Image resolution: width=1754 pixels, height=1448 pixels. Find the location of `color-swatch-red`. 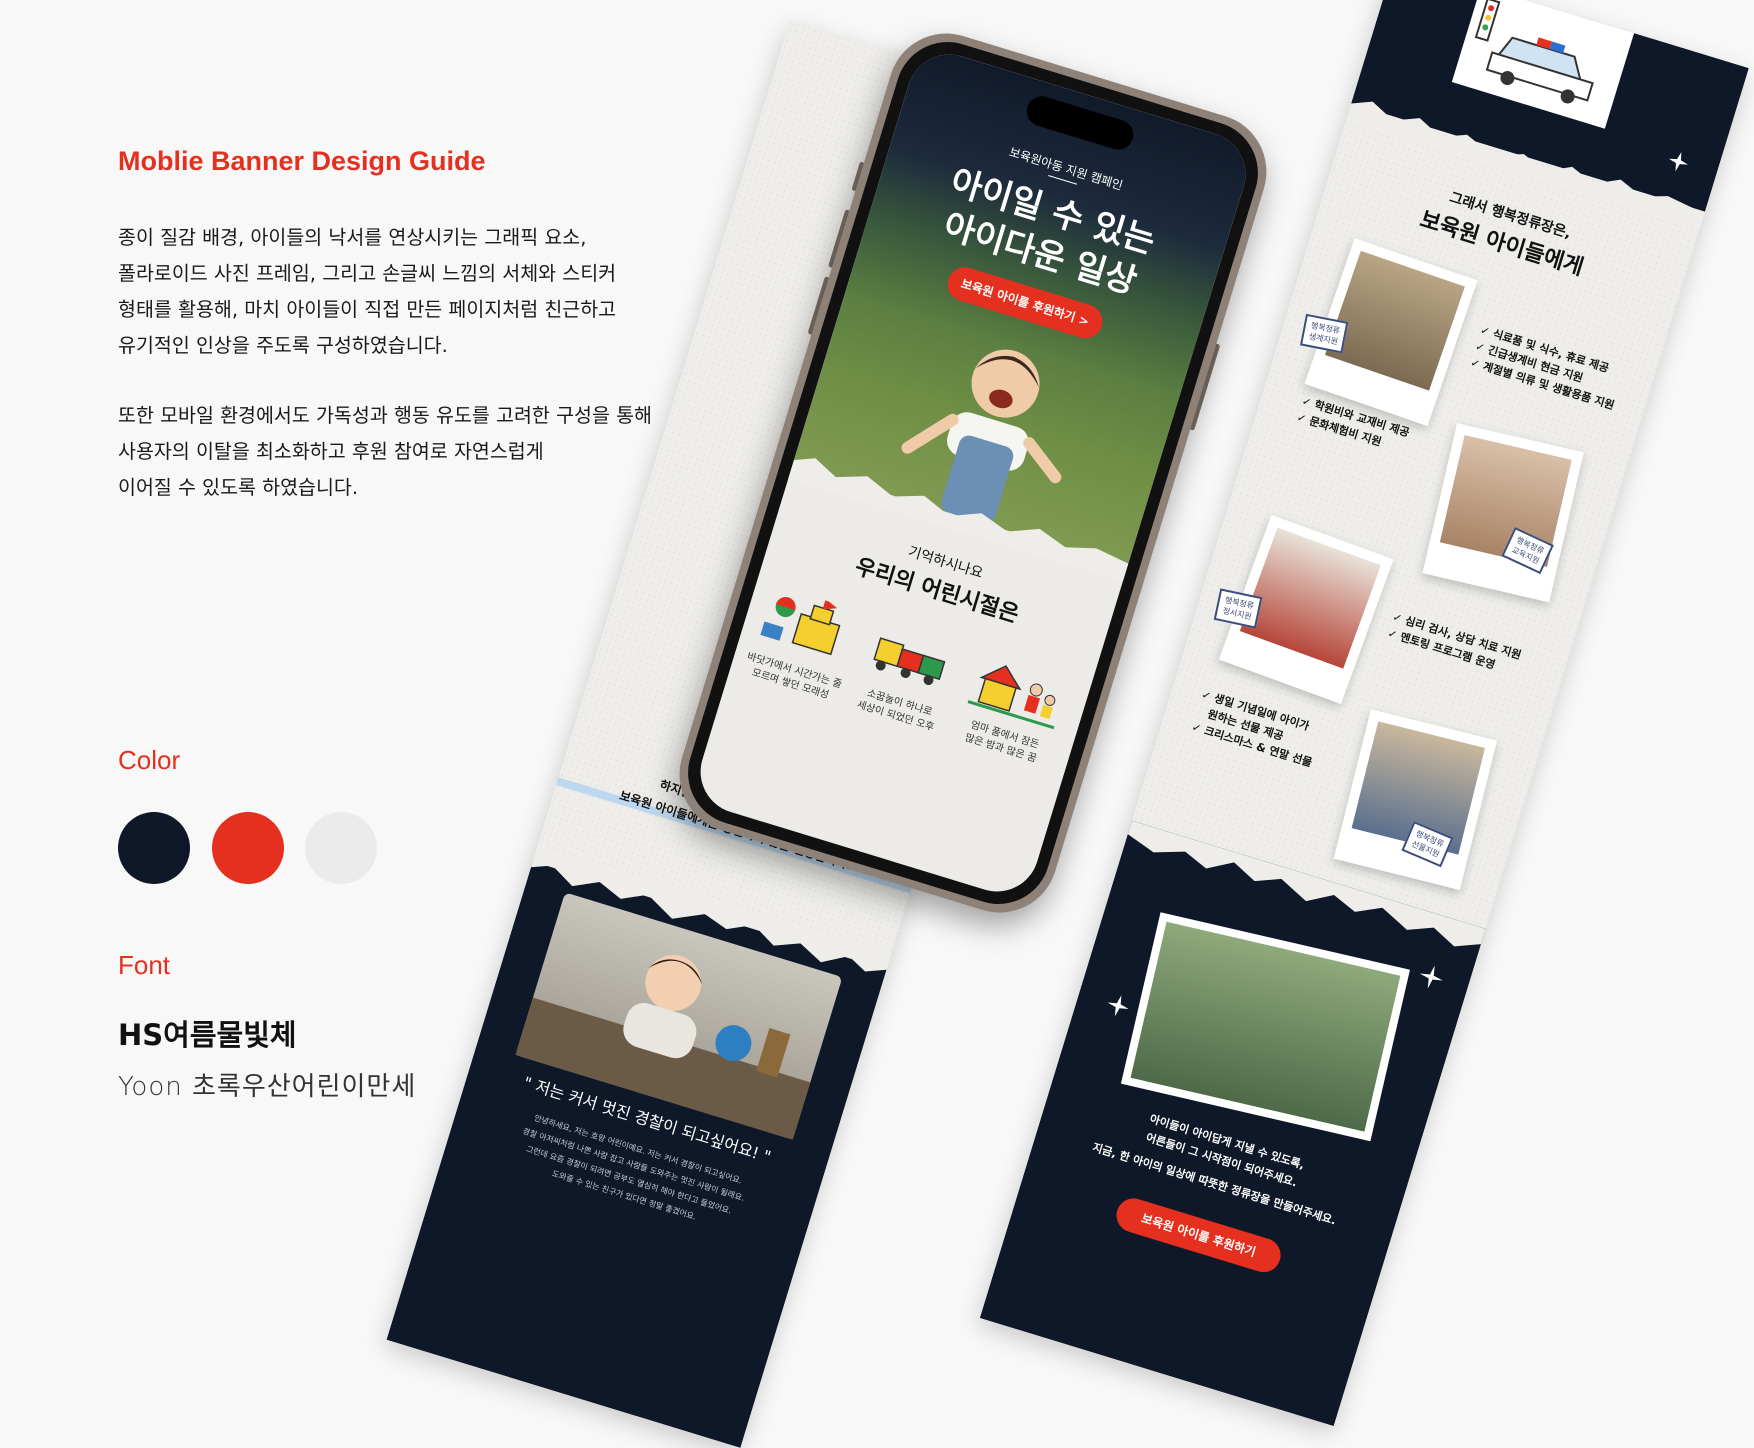

color-swatch-red is located at coordinates (248, 848).